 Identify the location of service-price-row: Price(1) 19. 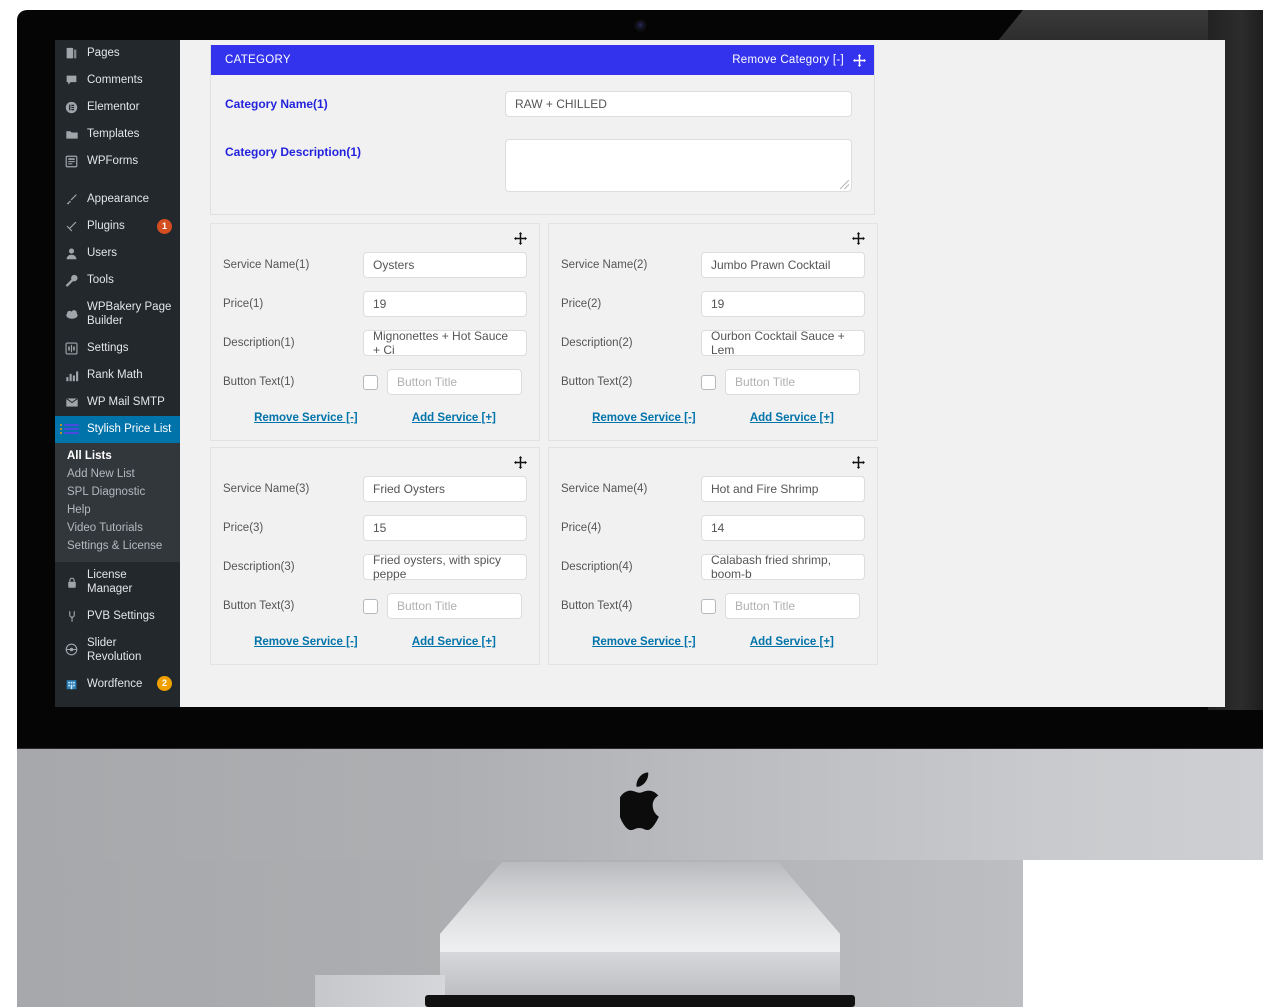
(375, 304).